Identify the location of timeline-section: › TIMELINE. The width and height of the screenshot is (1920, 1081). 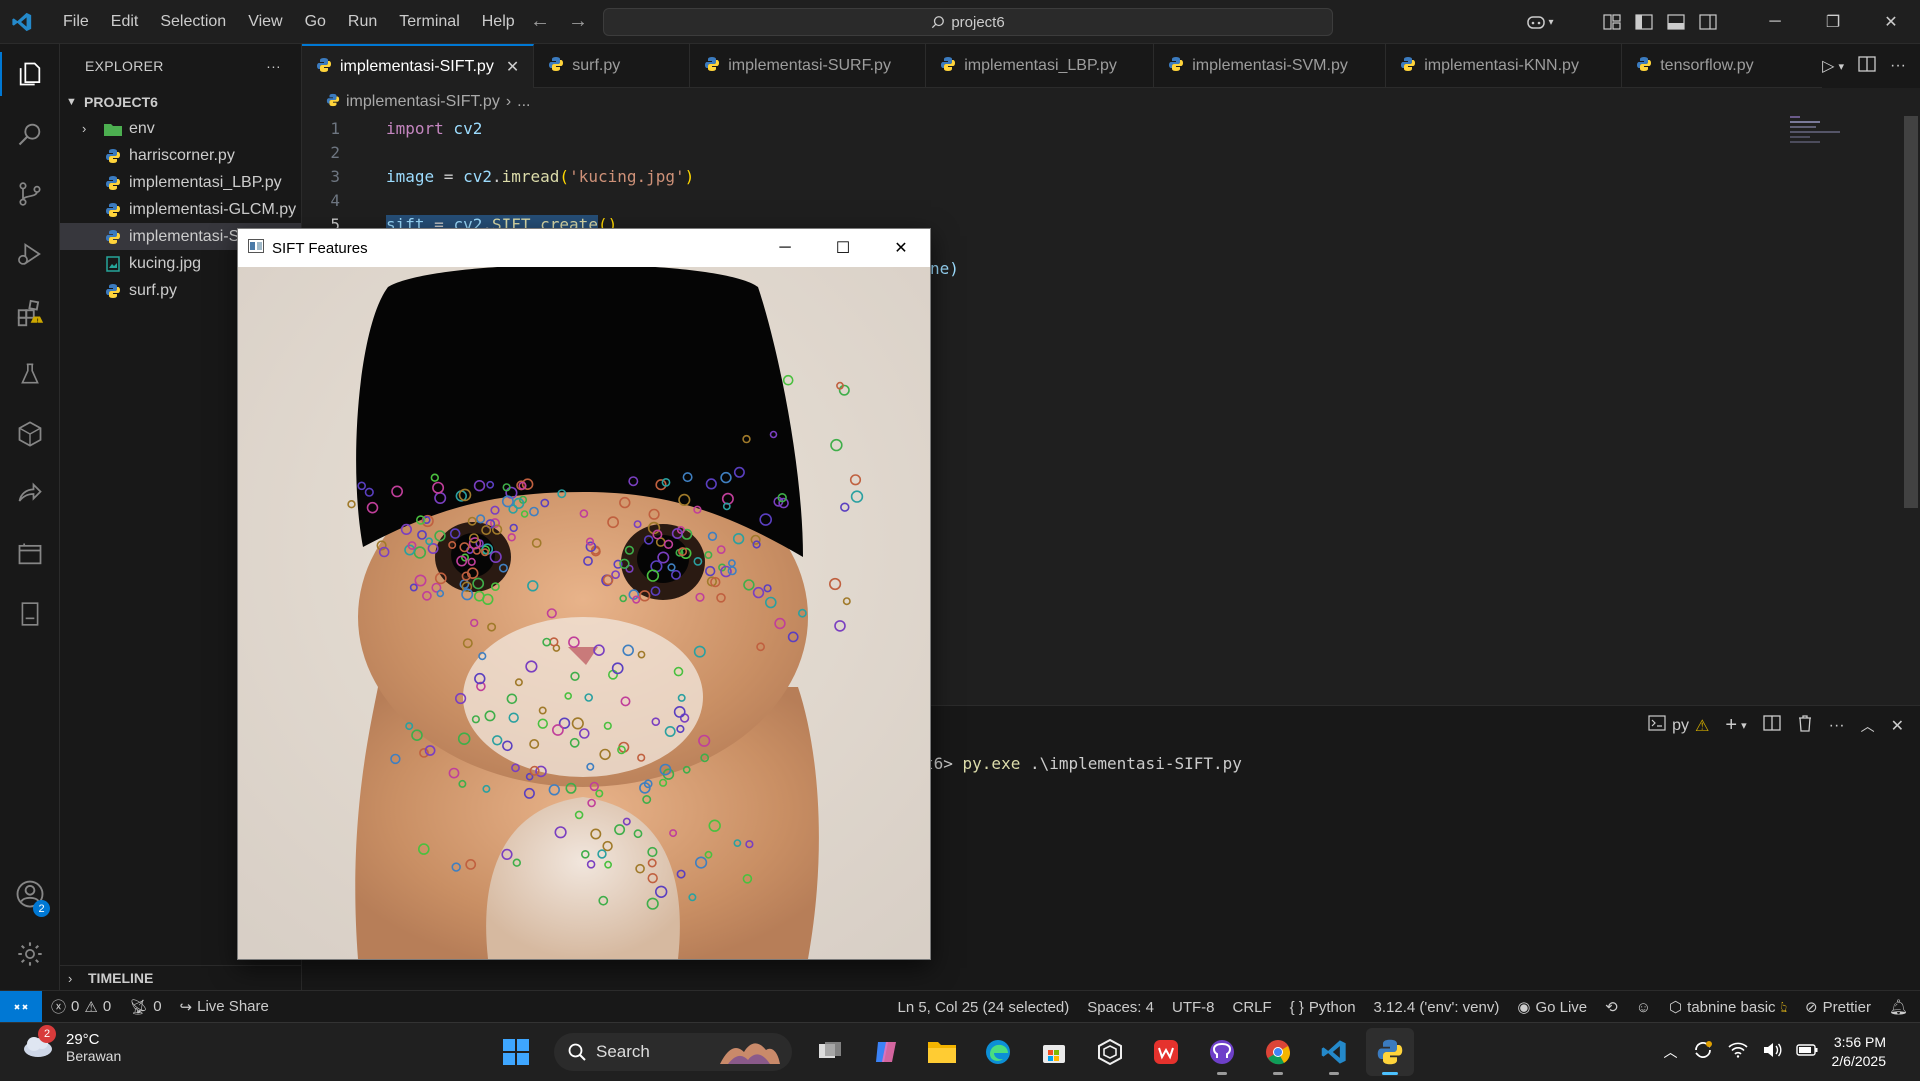
(181, 977).